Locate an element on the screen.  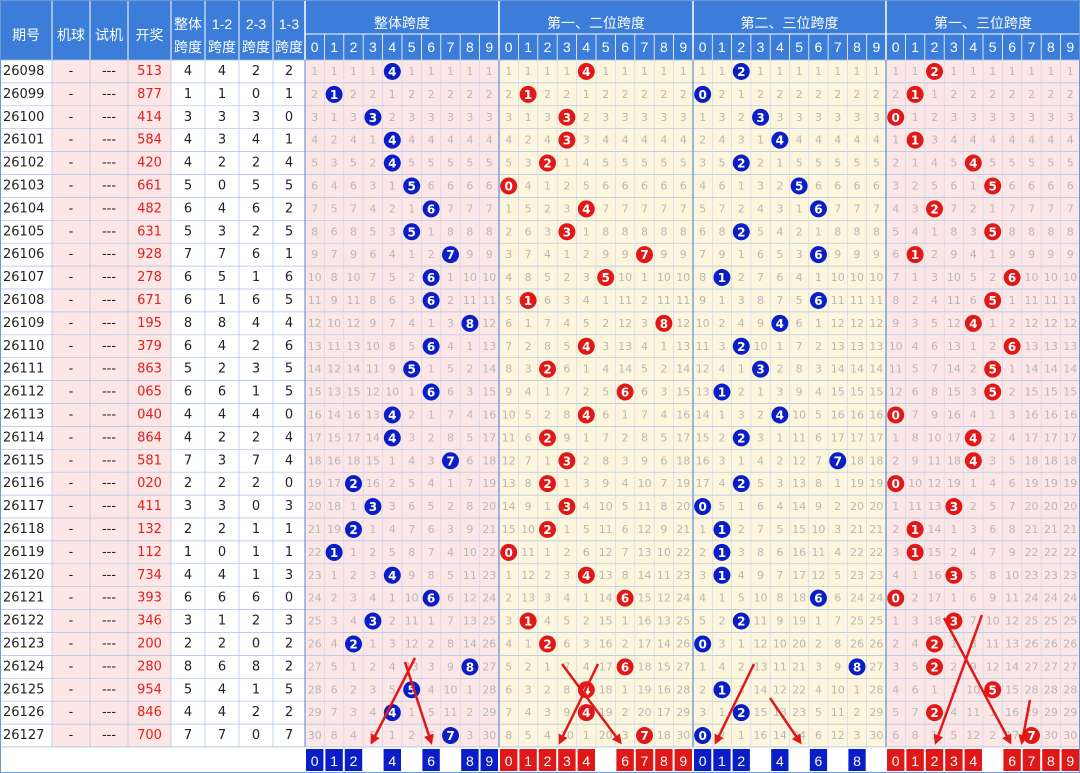
span-ball-label: 3 is located at coordinates (760, 118).